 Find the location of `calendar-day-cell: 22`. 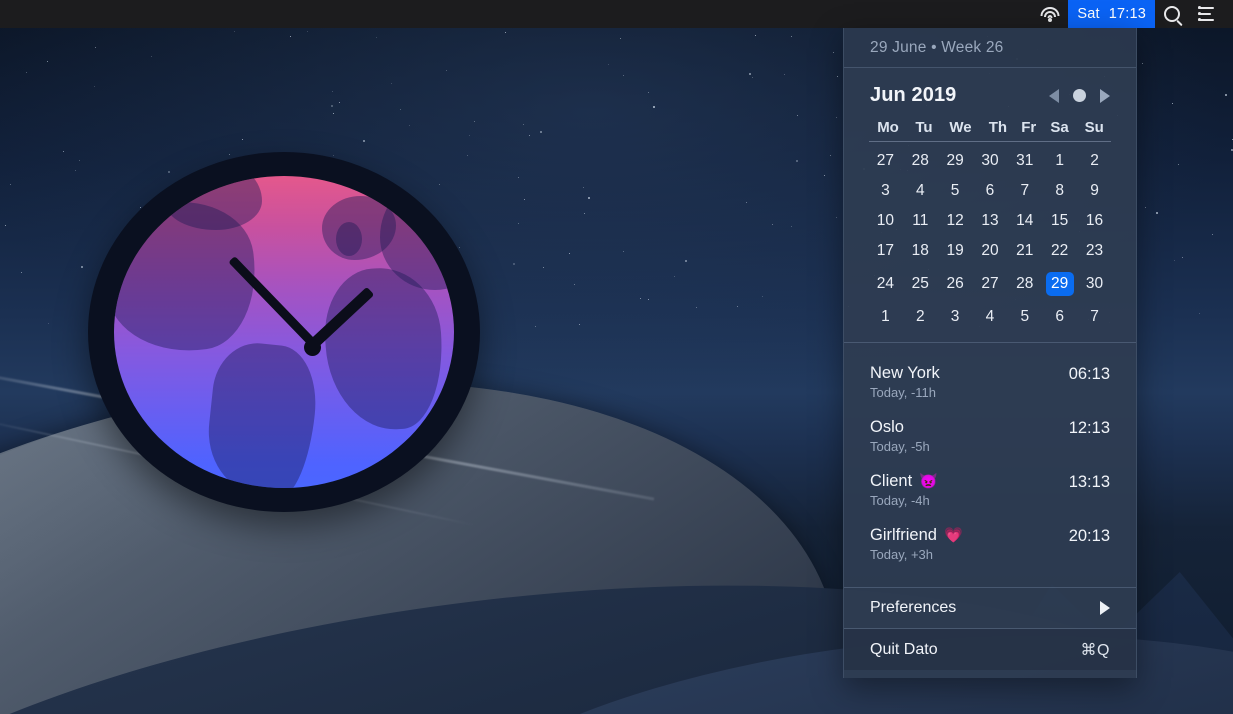

calendar-day-cell: 22 is located at coordinates (1059, 251).